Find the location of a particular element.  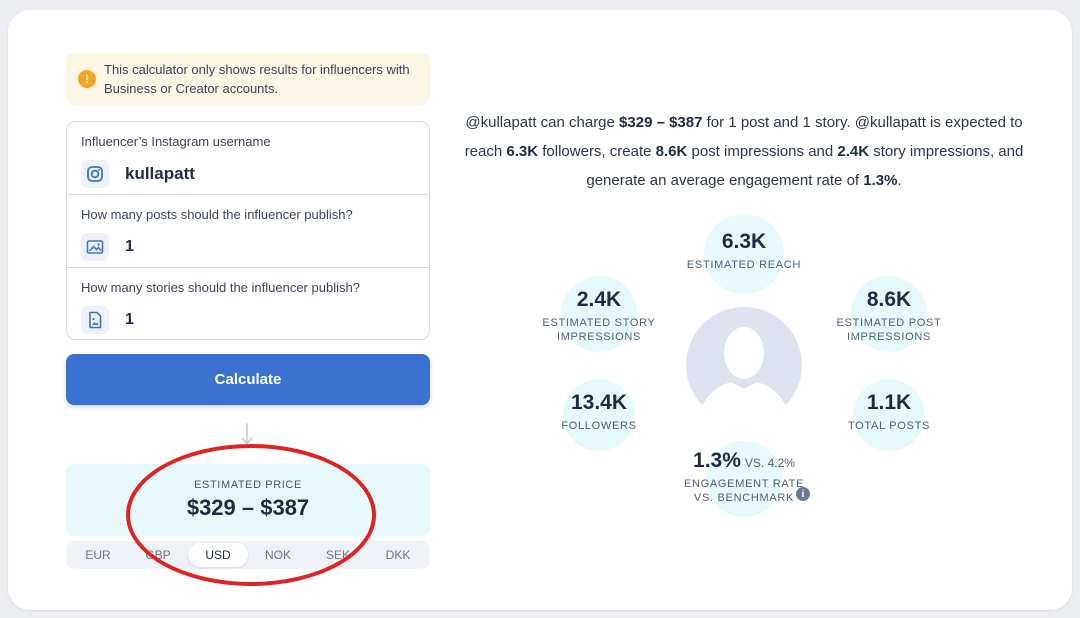

story-icon is located at coordinates (95, 320).